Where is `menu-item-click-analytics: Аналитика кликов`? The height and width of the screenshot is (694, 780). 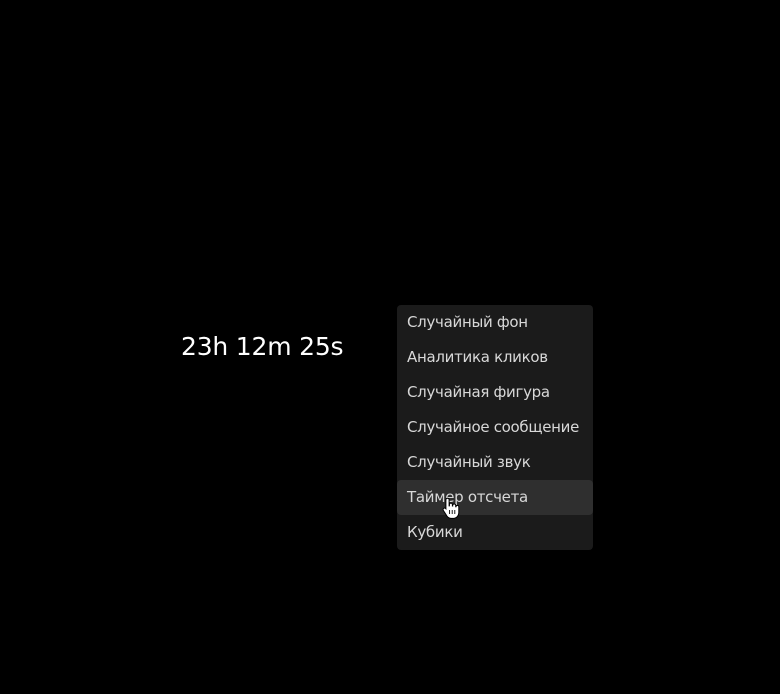
menu-item-click-analytics: Аналитика кликов is located at coordinates (495, 357).